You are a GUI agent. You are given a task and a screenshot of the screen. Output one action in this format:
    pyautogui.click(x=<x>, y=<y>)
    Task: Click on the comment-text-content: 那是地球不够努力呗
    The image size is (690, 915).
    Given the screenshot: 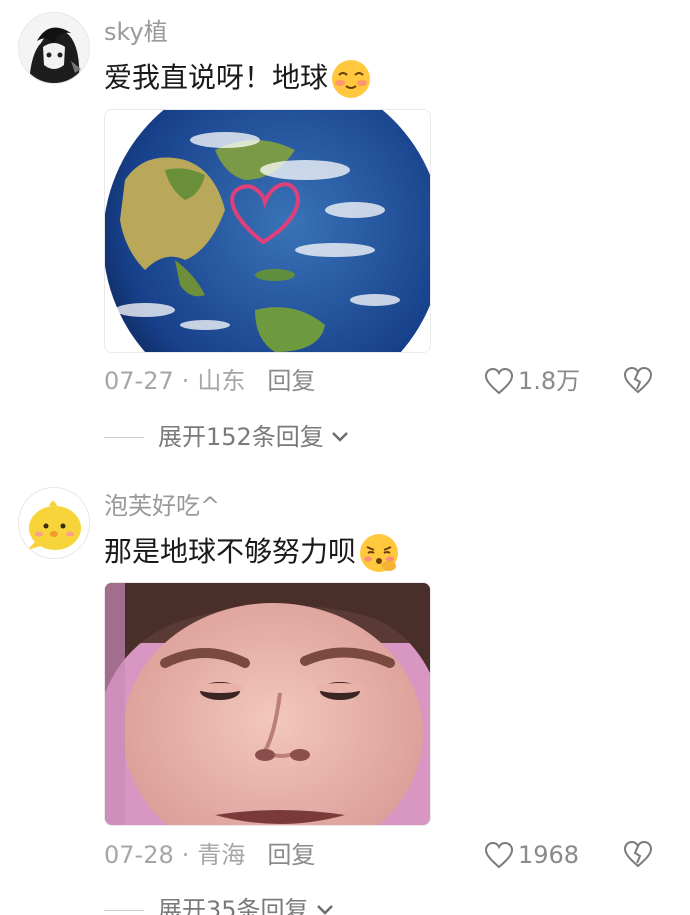 What is the action you would take?
    pyautogui.click(x=230, y=551)
    